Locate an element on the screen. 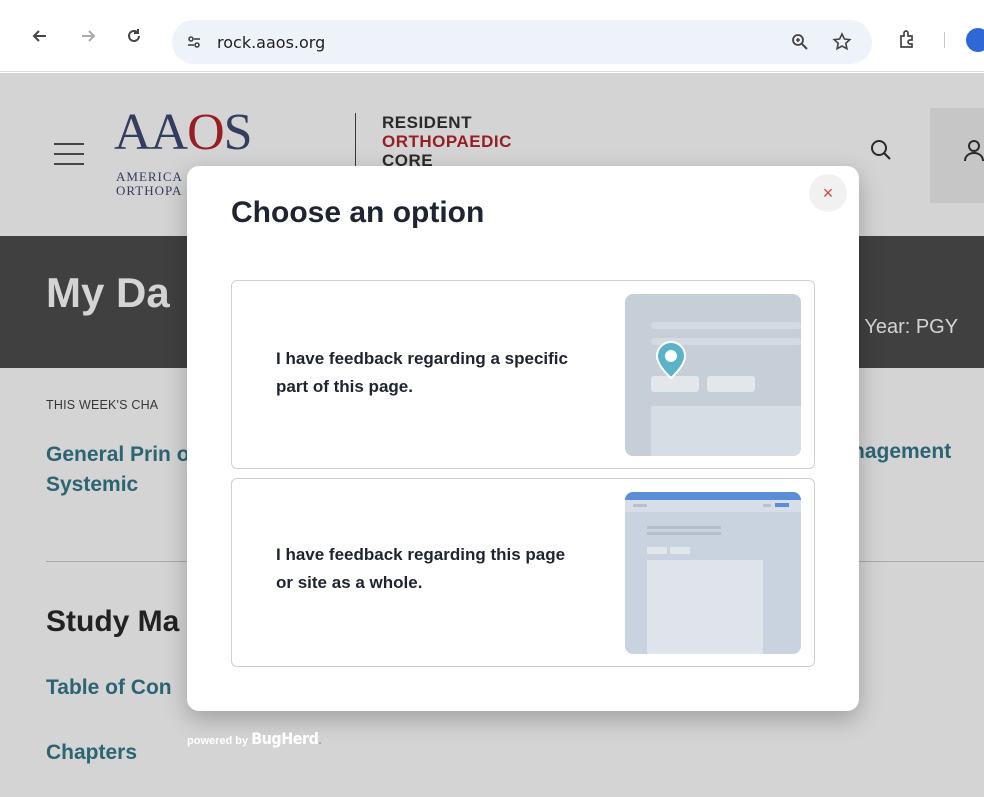 The image size is (984, 797). extensions-icon is located at coordinates (907, 39).